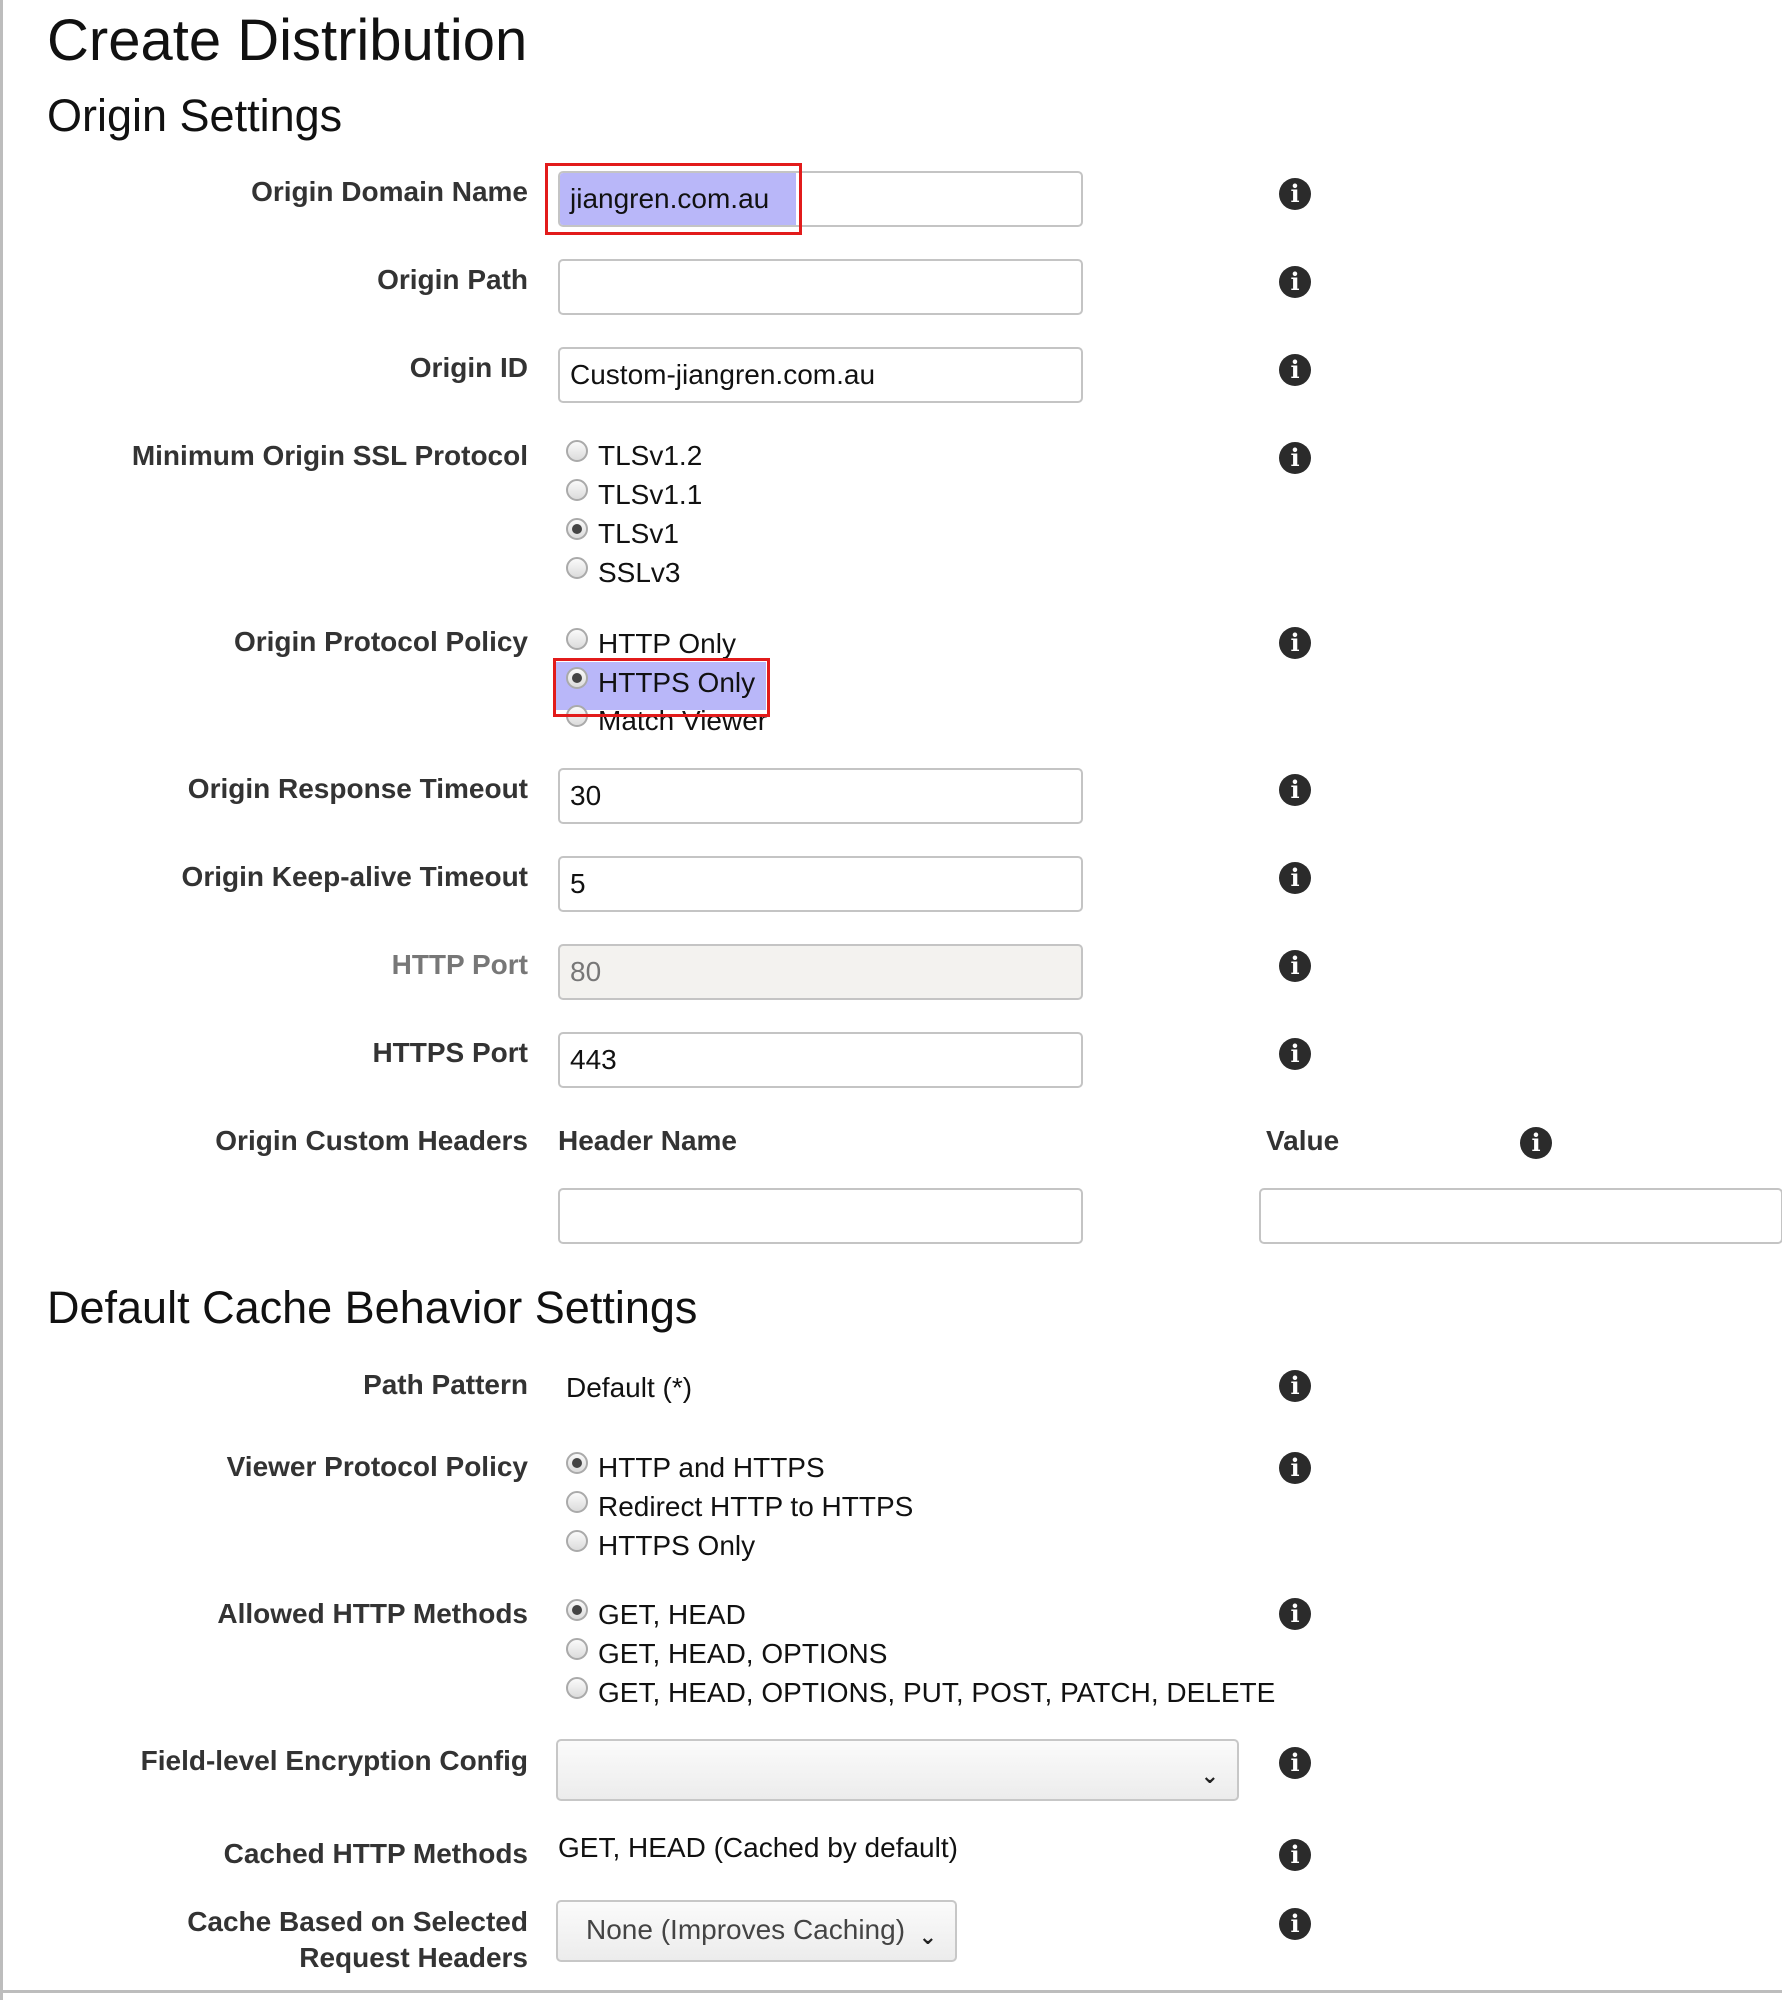 The image size is (1782, 2000). What do you see at coordinates (377, 1466) in the screenshot?
I see `viewer-protocol-policy-label: Viewer Protocol Policy` at bounding box center [377, 1466].